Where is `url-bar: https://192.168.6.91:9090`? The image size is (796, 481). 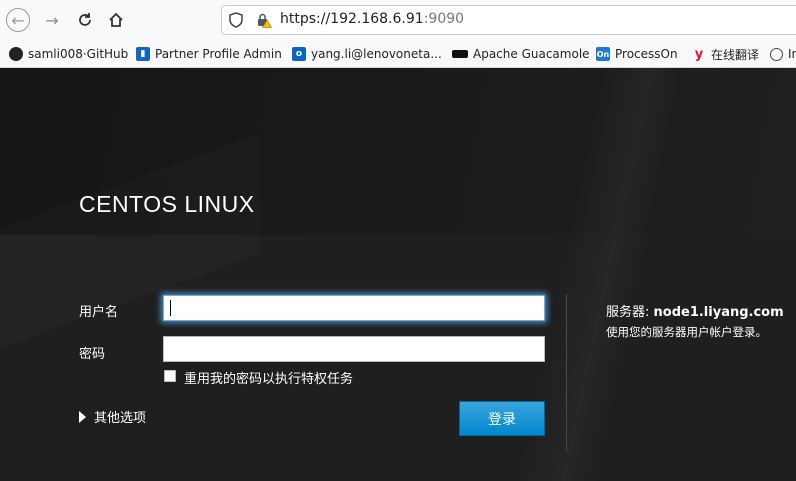 url-bar: https://192.168.6.91:9090 is located at coordinates (508, 20).